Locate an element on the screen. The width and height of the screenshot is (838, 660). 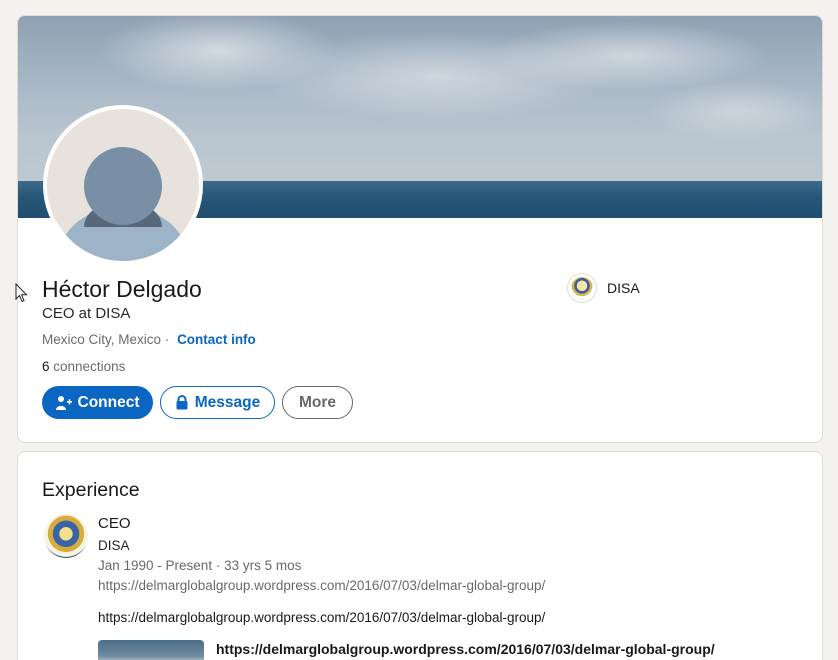
connect-label: Connect is located at coordinates (108, 402).